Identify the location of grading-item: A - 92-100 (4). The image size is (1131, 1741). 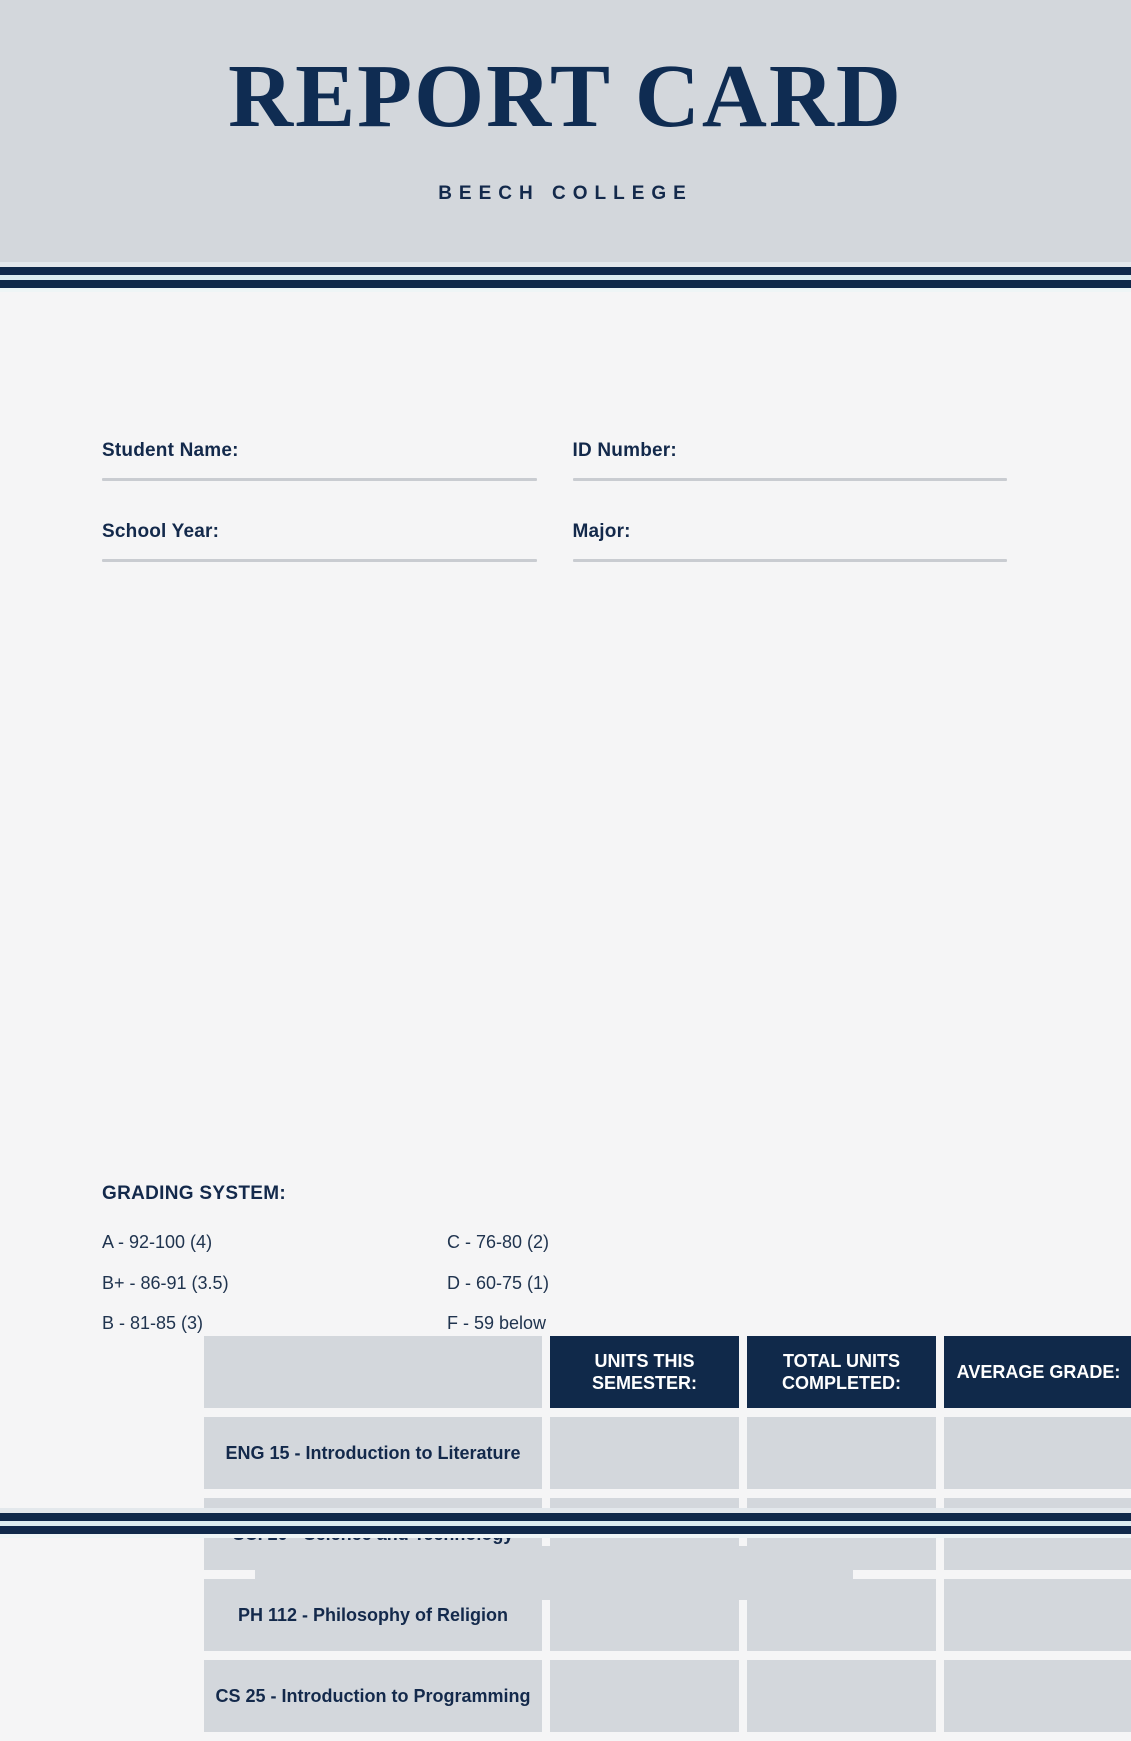
(157, 1242).